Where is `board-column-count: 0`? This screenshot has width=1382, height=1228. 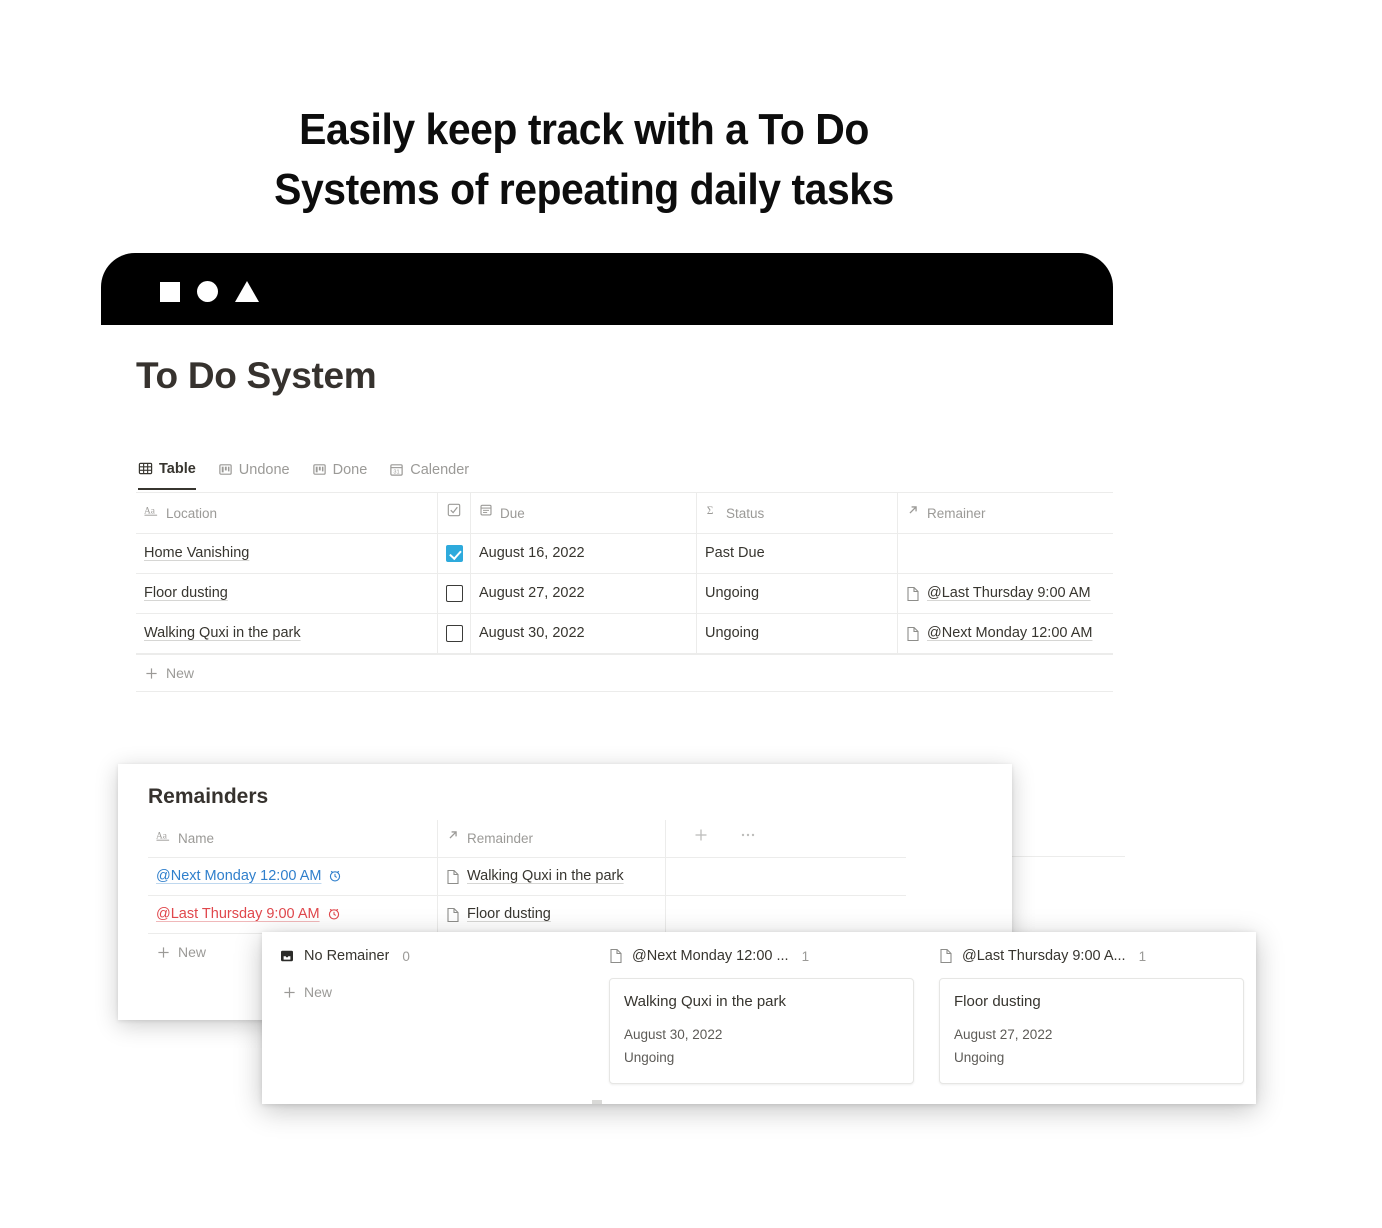
board-column-count: 0 is located at coordinates (406, 956).